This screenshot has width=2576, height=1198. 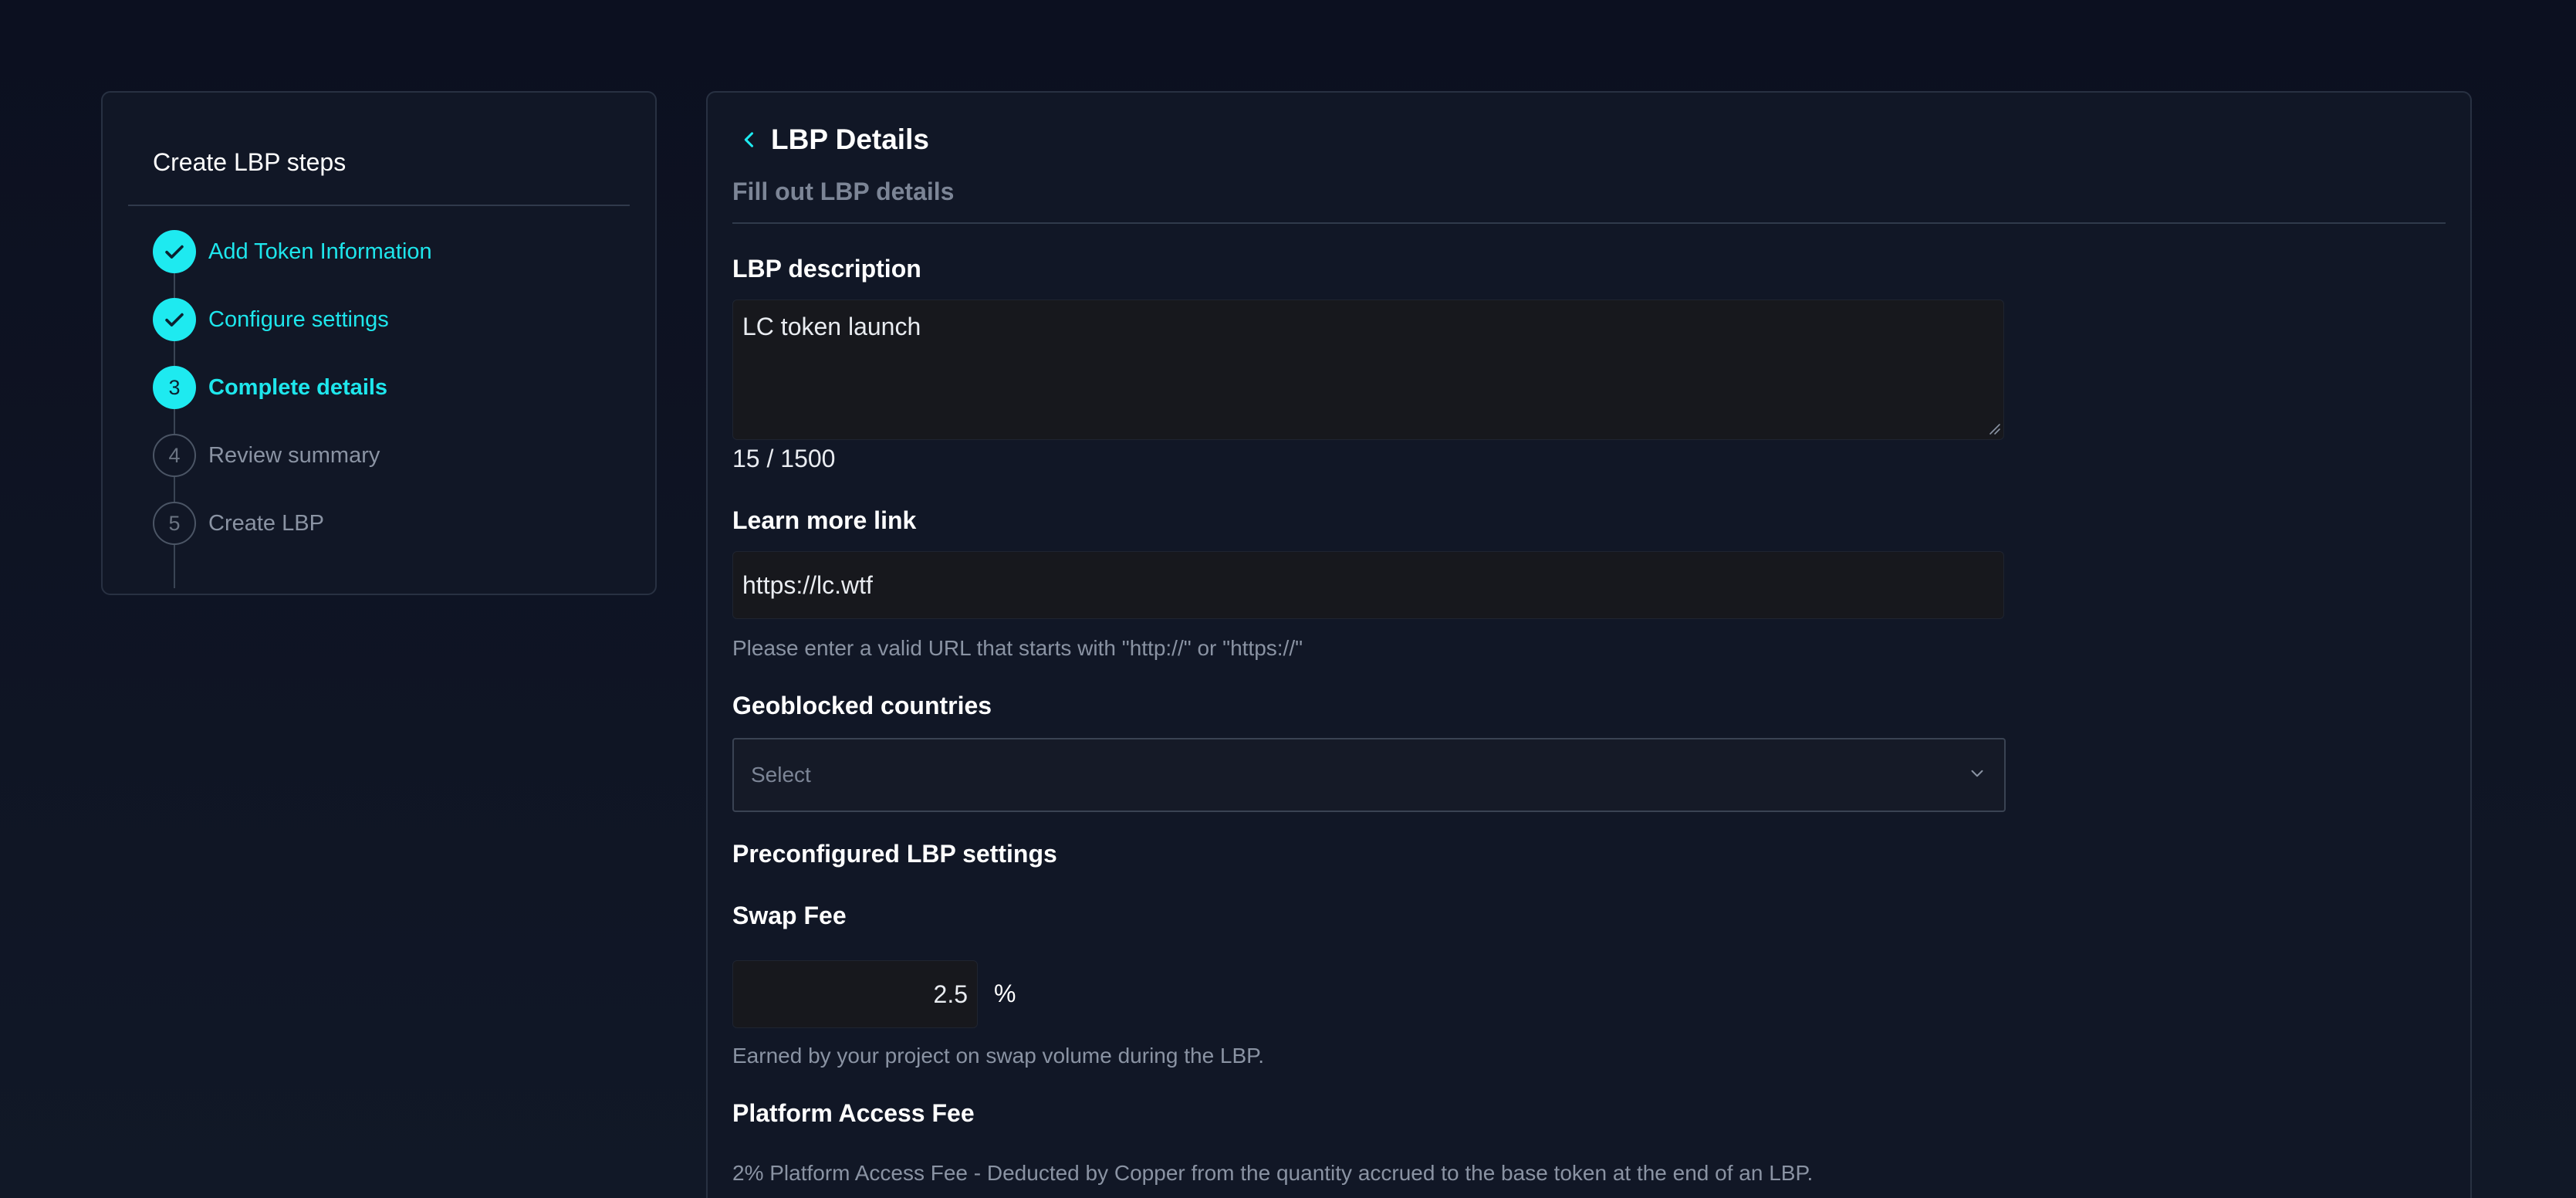 What do you see at coordinates (266, 523) in the screenshot?
I see `step-label: Create LBP` at bounding box center [266, 523].